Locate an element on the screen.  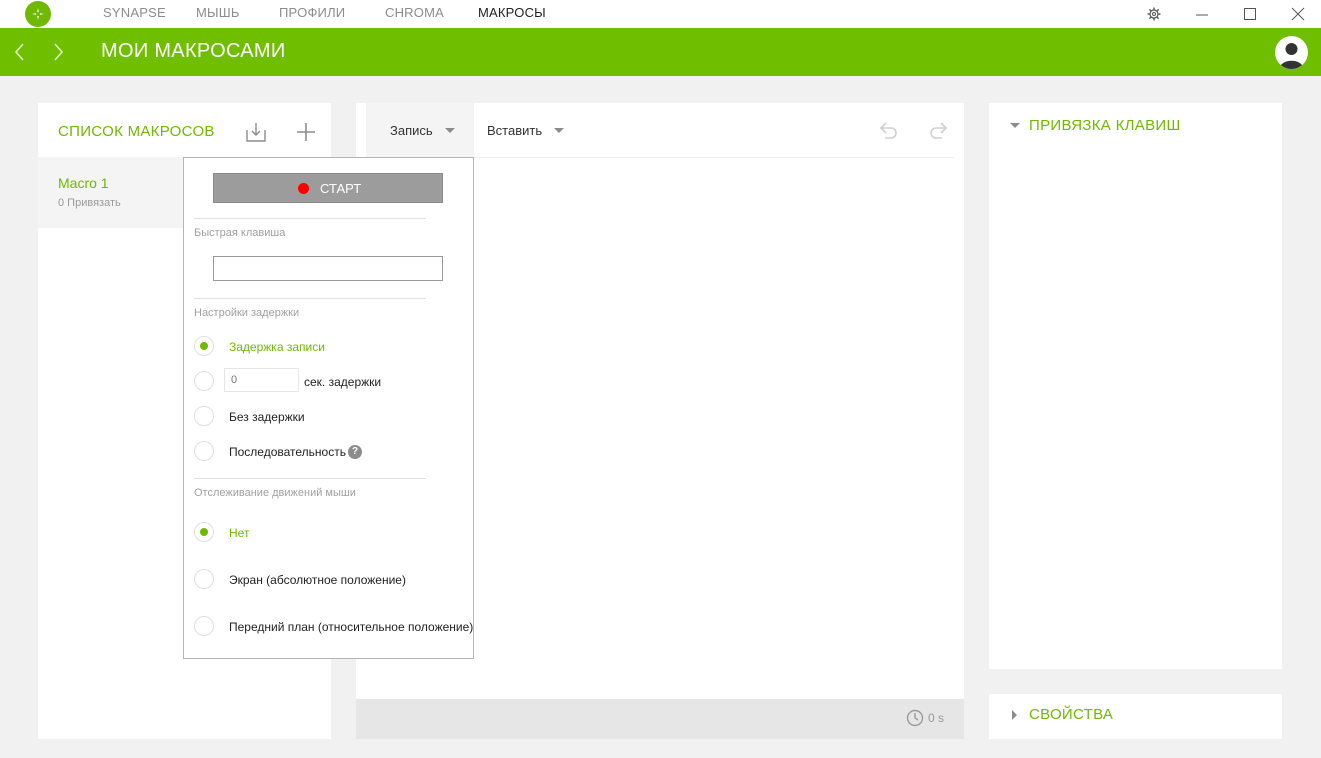
mouse-none-label: Нет is located at coordinates (239, 533).